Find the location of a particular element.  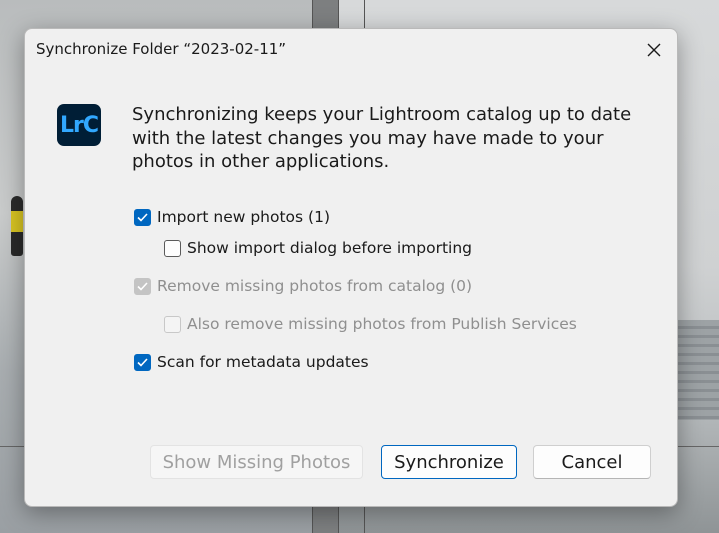

lightroom-classic-icon: LrC is located at coordinates (79, 125).